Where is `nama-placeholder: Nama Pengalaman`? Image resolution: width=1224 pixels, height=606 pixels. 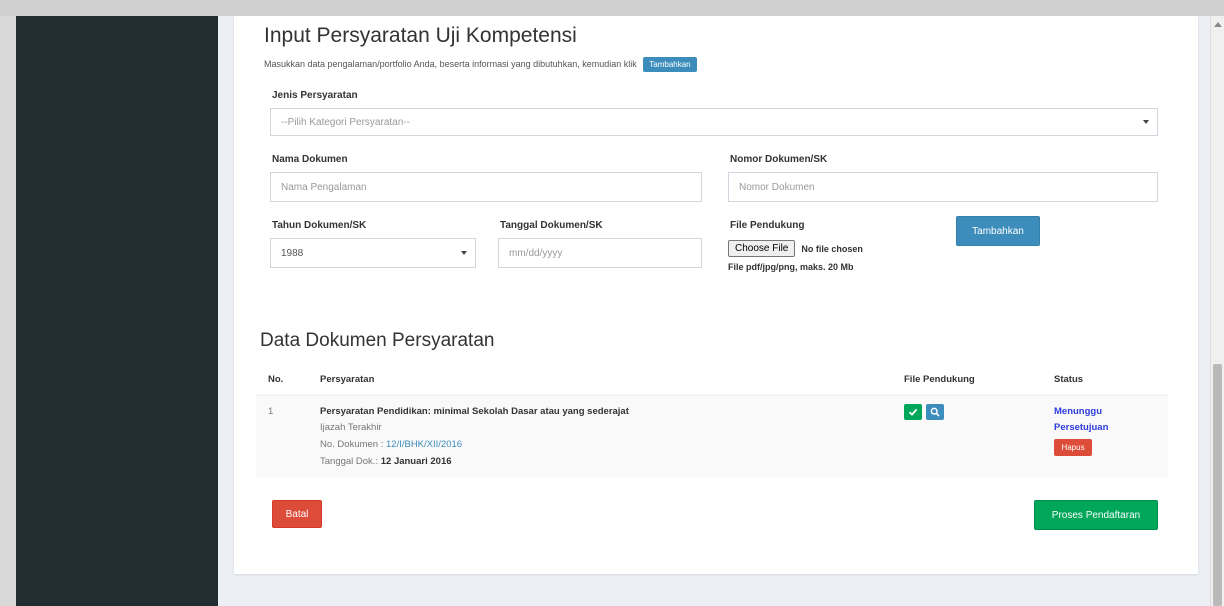
nama-placeholder: Nama Pengalaman is located at coordinates (324, 187).